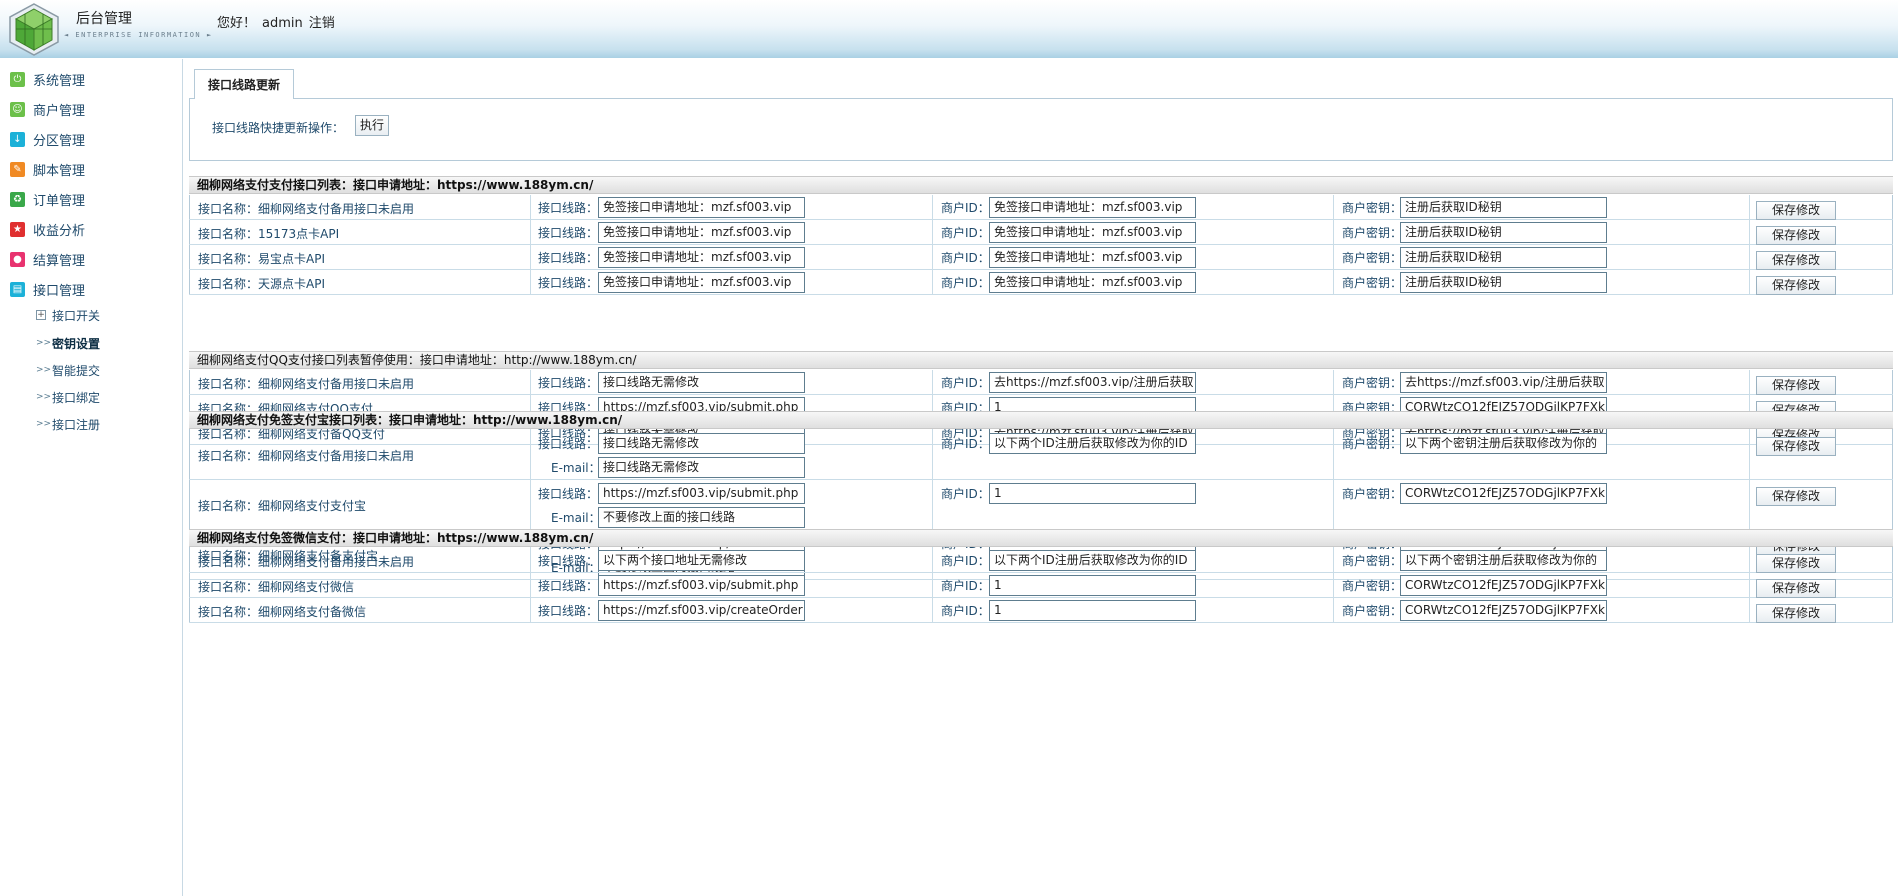  I want to click on merchant-id-cell: 商户ID： 去https://mzf.sf003.vip/注册后获取, so click(1132, 382).